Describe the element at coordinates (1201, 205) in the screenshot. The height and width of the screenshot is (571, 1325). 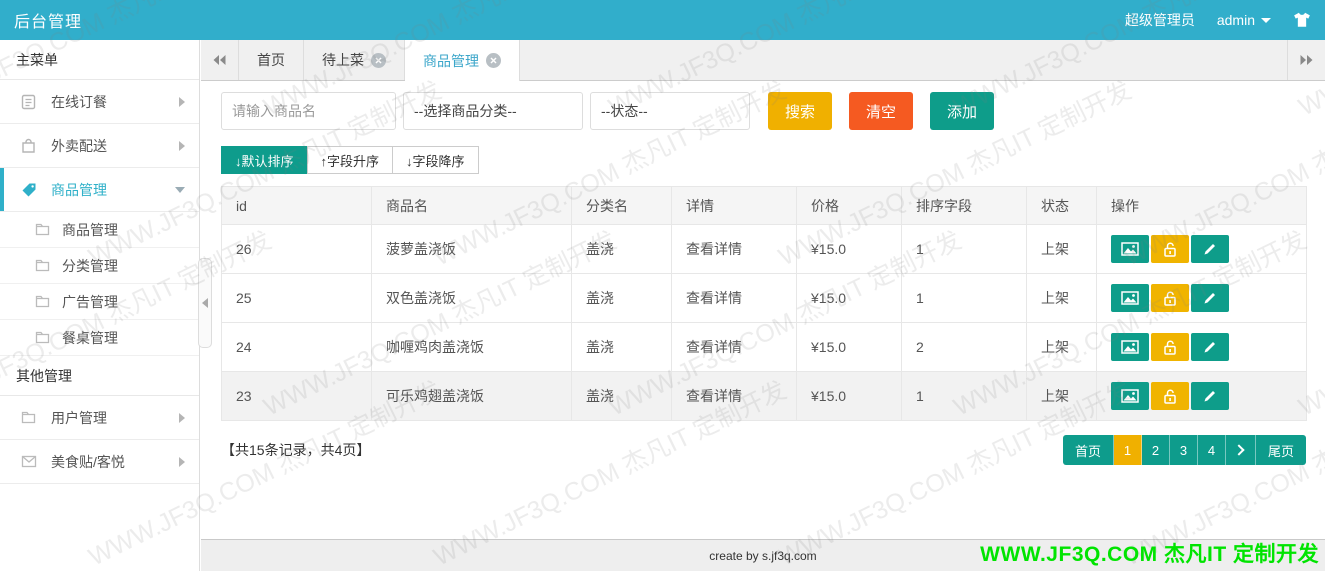
I see `column-header: 操作` at that location.